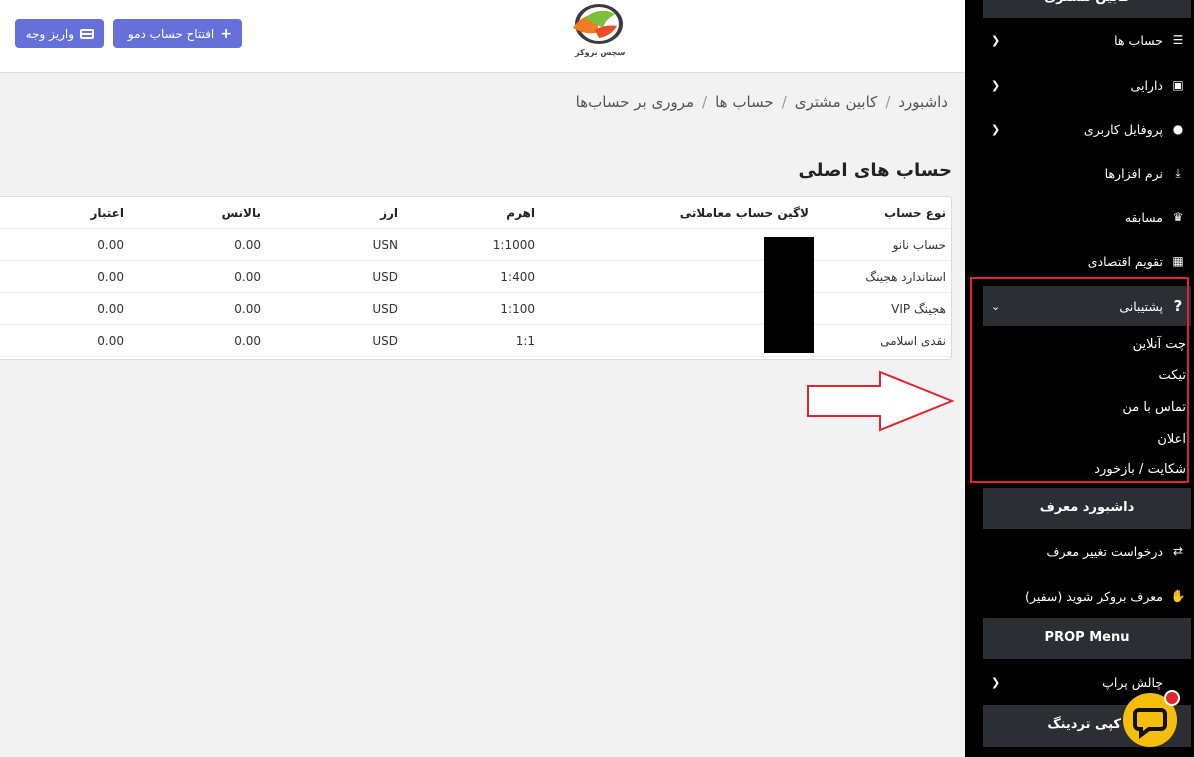  What do you see at coordinates (875, 170) in the screenshot?
I see `page-title: حساب های اصلی` at bounding box center [875, 170].